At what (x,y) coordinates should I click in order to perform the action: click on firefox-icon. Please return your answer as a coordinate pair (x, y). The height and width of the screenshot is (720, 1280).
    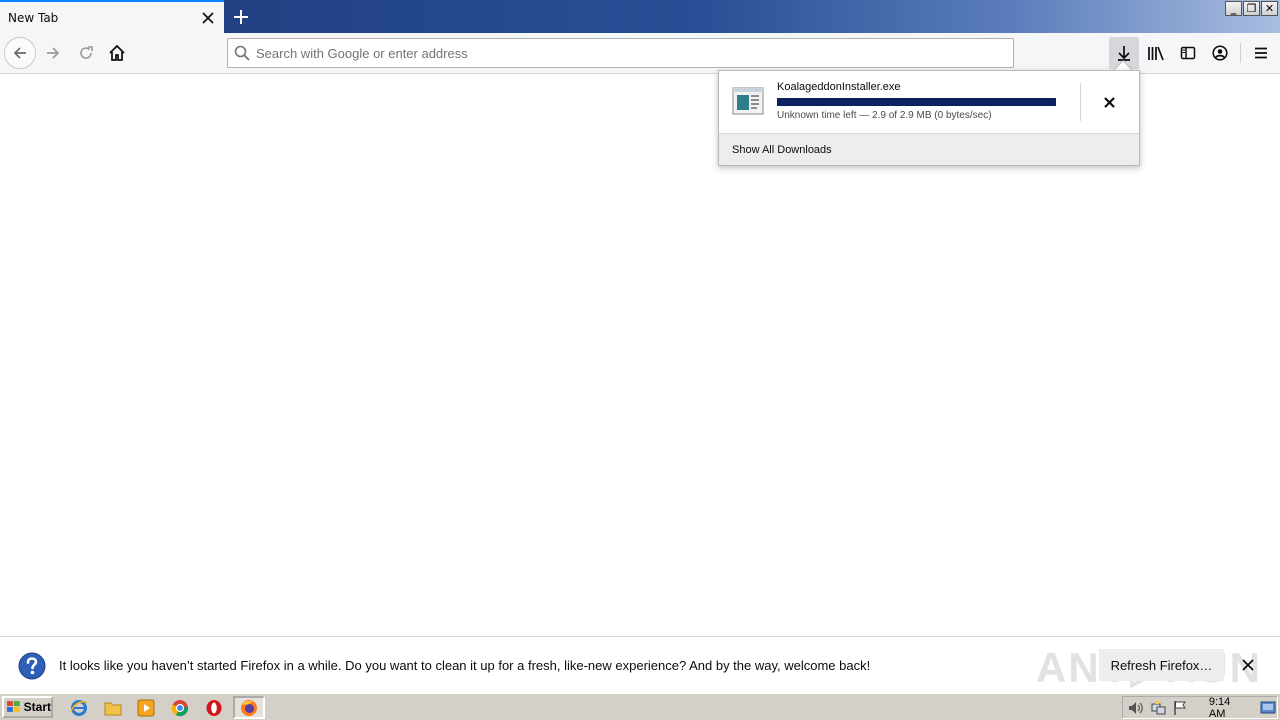
    Looking at the image, I should click on (249, 707).